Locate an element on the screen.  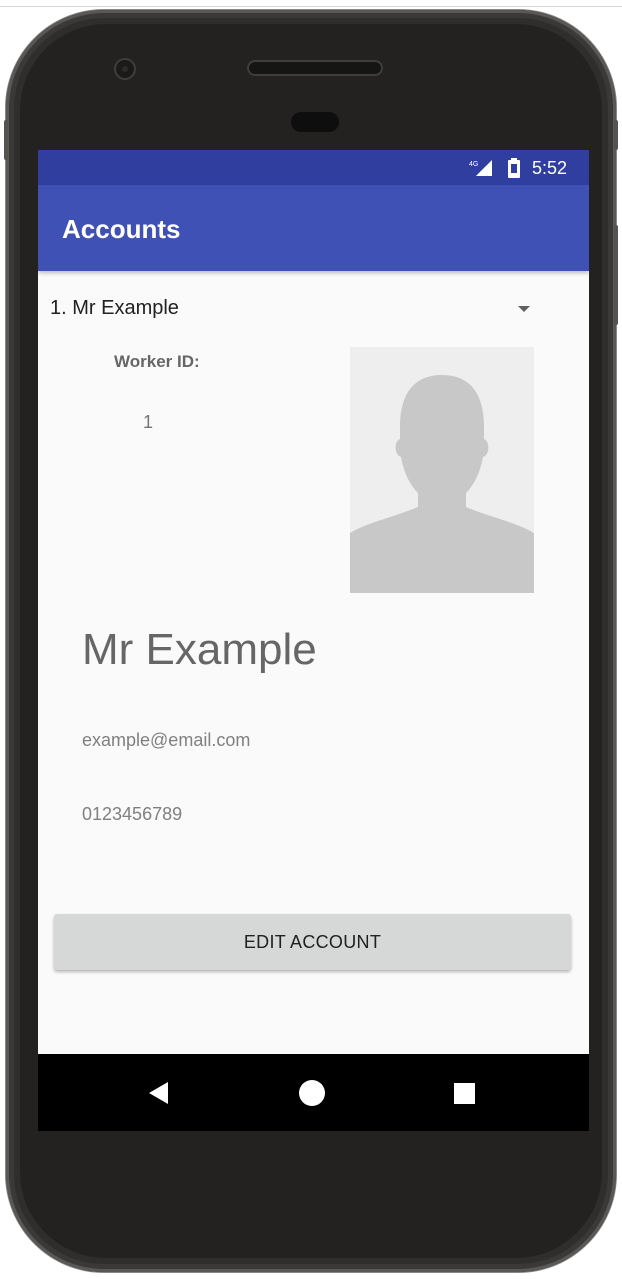
status-time: 5:52 is located at coordinates (550, 168).